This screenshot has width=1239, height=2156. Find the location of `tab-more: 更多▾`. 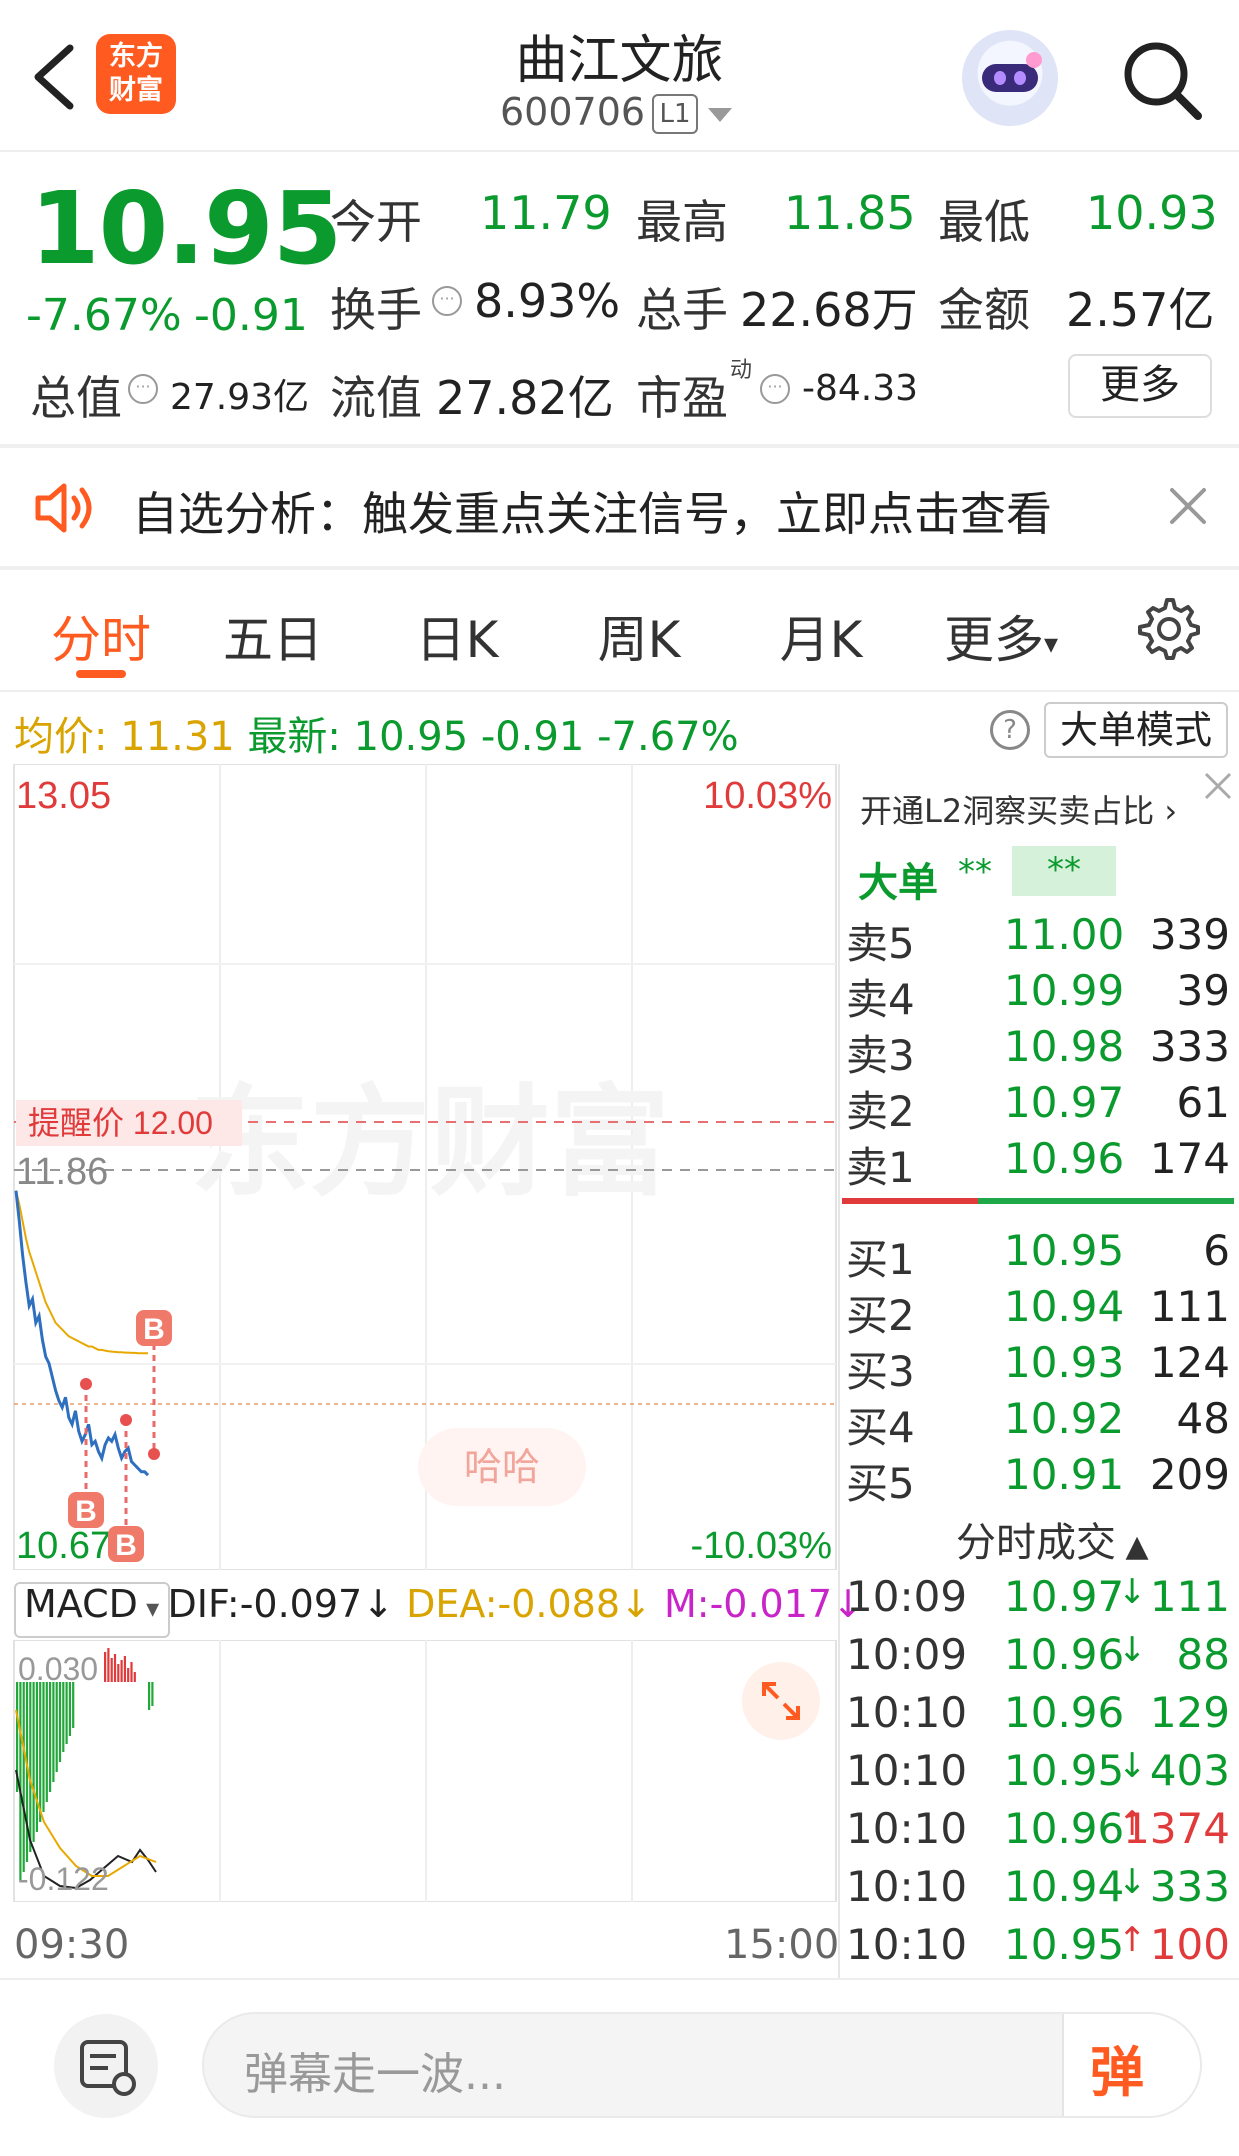

tab-more: 更多▾ is located at coordinates (1001, 636).